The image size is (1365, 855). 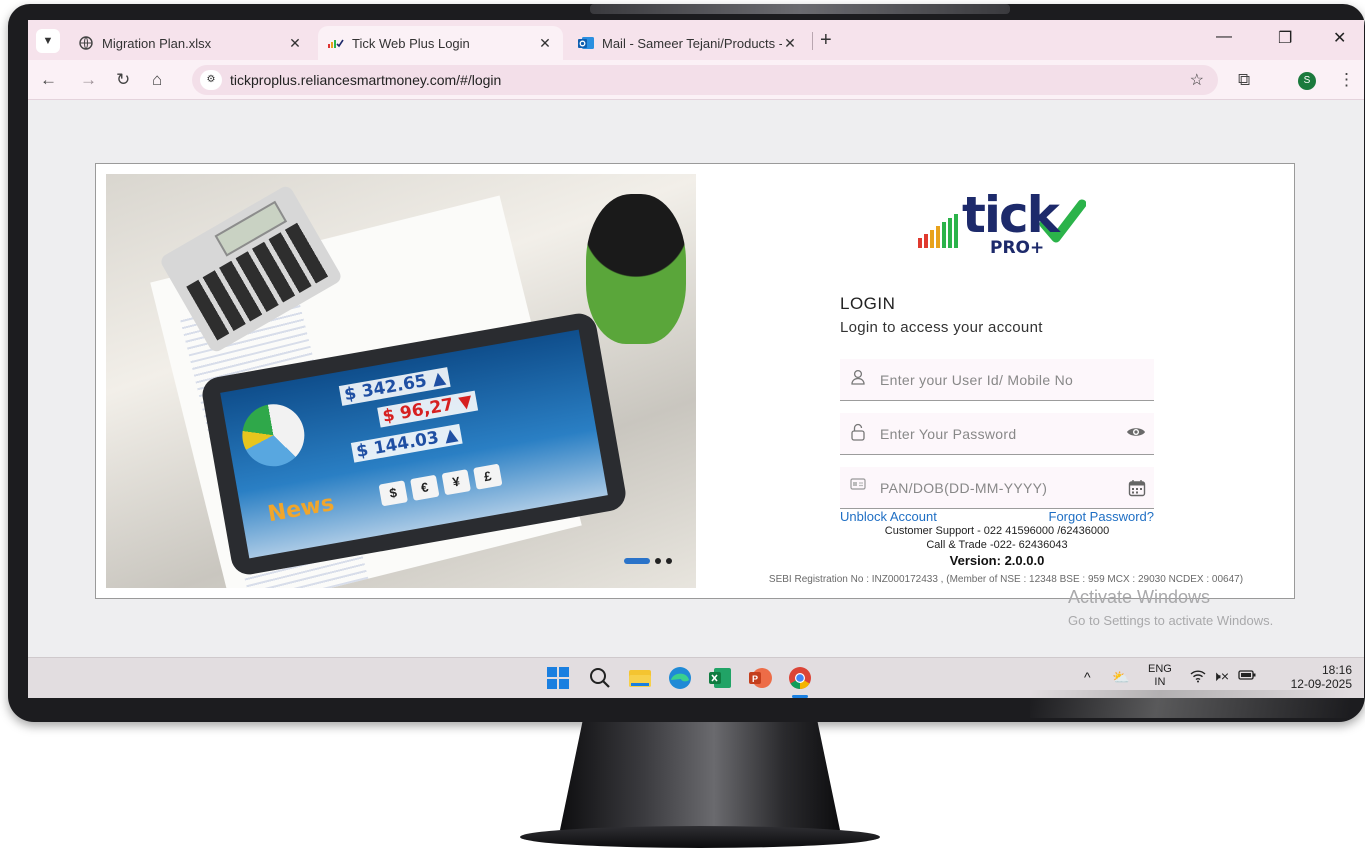 I want to click on windows-start-icon, so click(x=558, y=678).